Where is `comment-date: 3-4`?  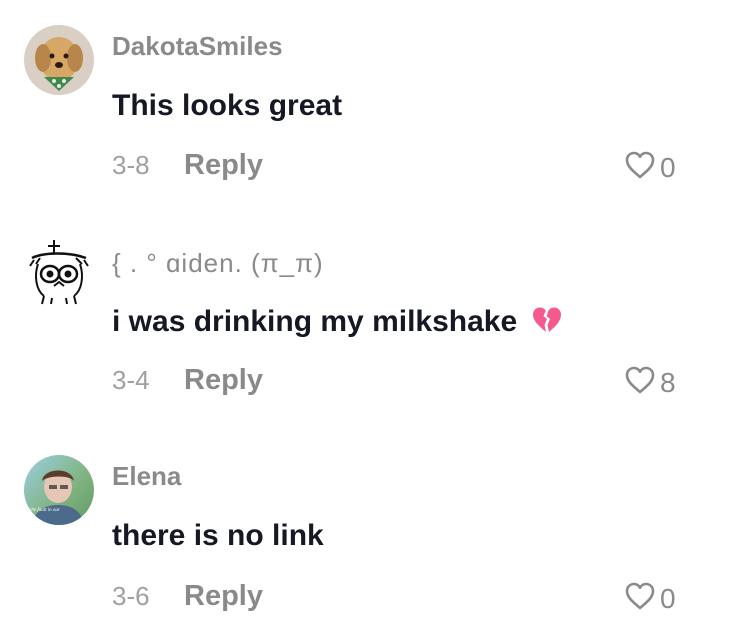 comment-date: 3-4 is located at coordinates (131, 380).